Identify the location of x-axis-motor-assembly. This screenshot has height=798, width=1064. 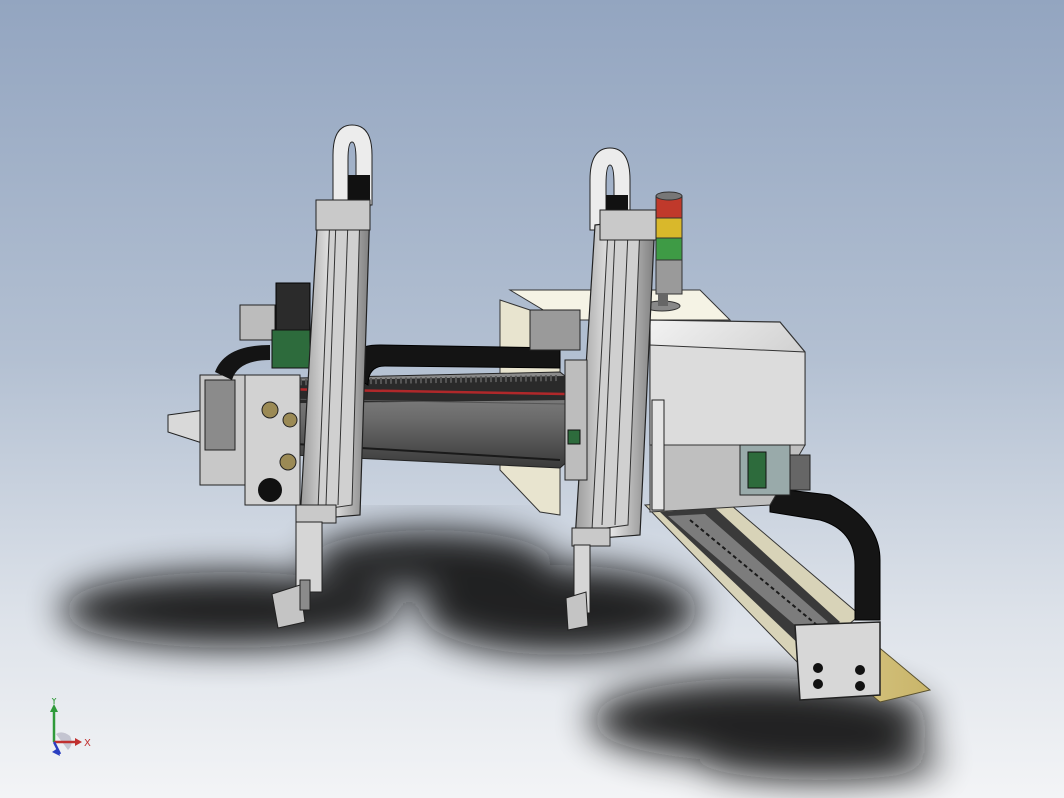
(239, 394).